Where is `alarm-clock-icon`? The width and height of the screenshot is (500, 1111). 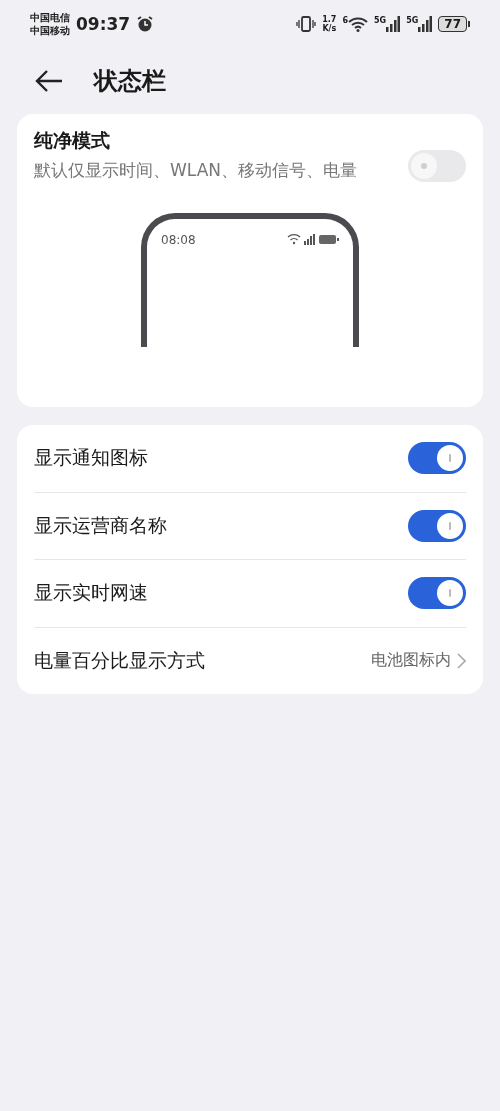
alarm-clock-icon is located at coordinates (145, 24).